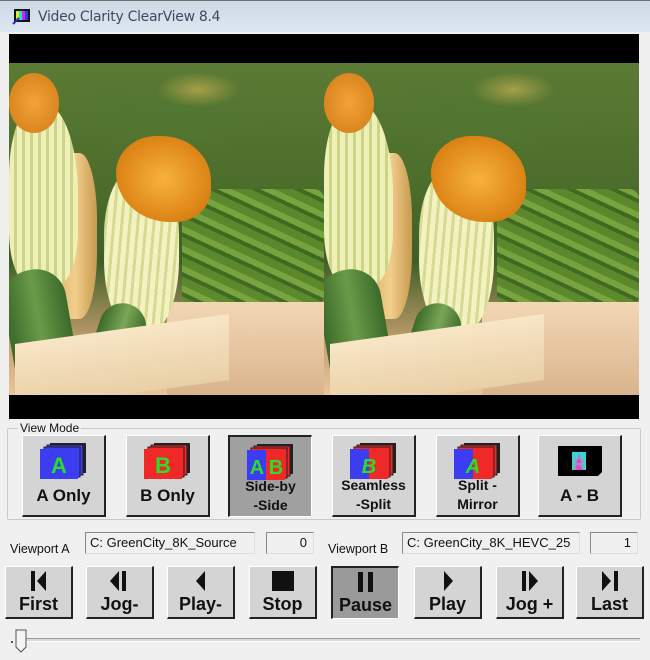 This screenshot has width=650, height=660. What do you see at coordinates (373, 485) in the screenshot?
I see `seamless-split-label-line1: Seamless` at bounding box center [373, 485].